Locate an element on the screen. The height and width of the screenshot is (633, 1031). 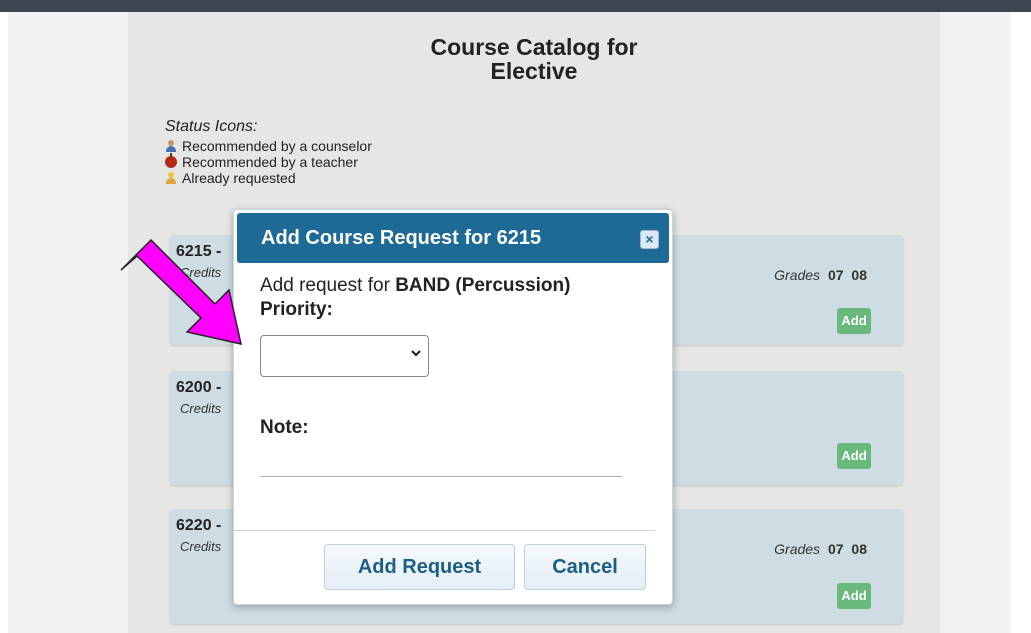
status-legend-item: Recommended by a teacher is located at coordinates (268, 161).